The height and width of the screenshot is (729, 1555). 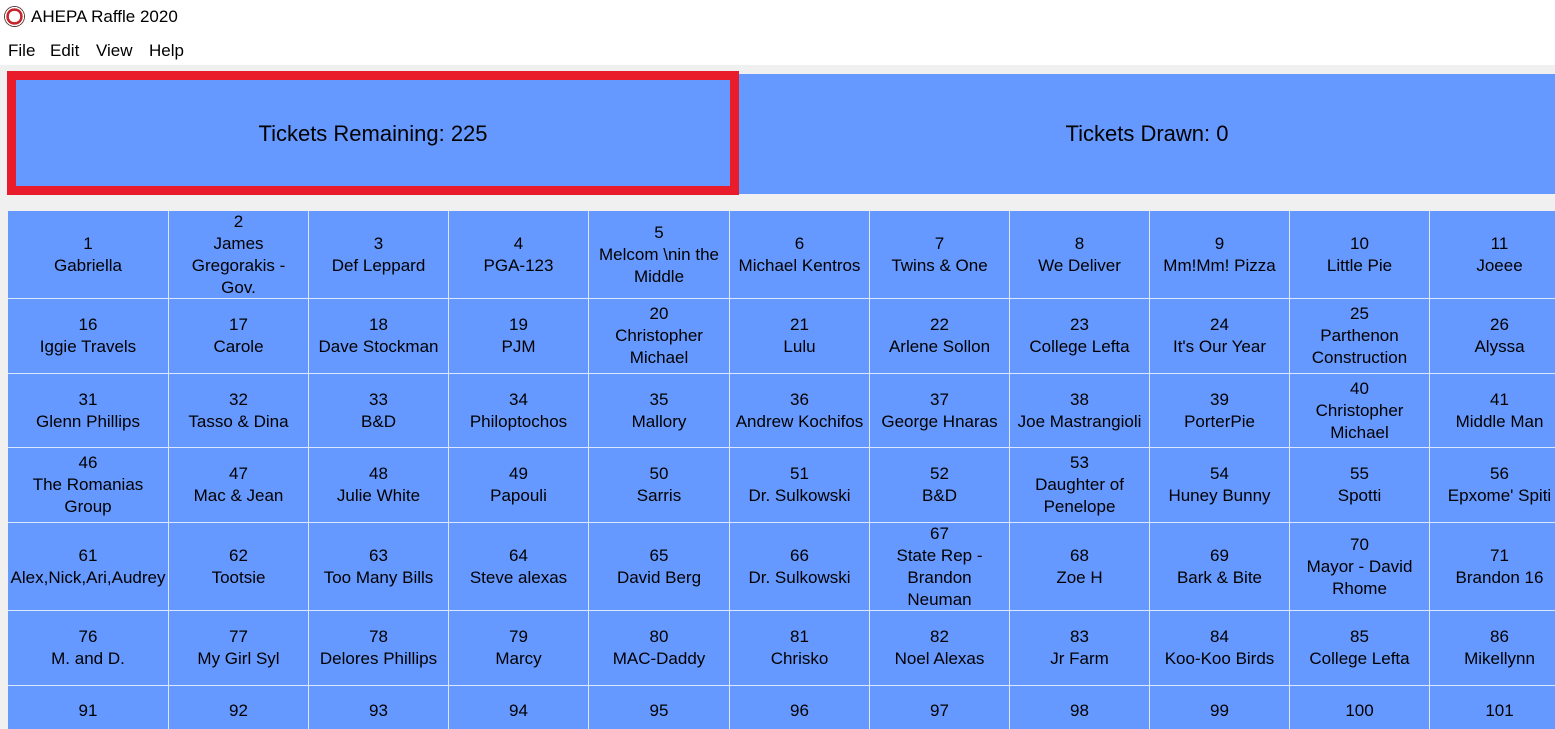 What do you see at coordinates (88, 648) in the screenshot?
I see `ticket-cell-76: 76 M. and D.` at bounding box center [88, 648].